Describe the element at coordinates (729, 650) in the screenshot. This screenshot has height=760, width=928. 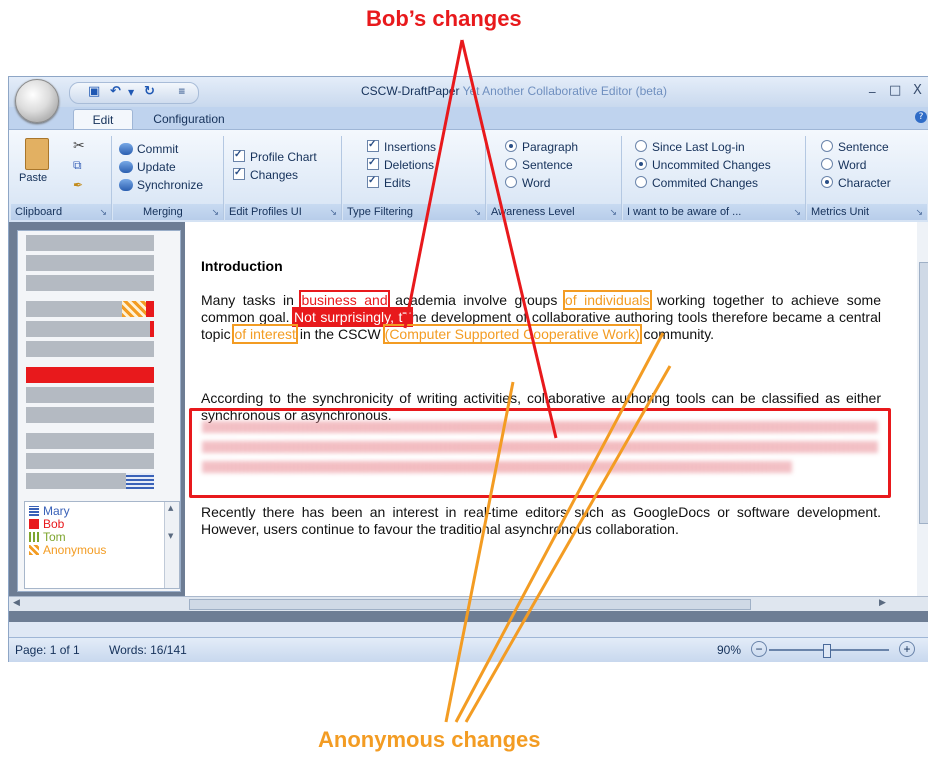
I see `zoom-level: 90%` at that location.